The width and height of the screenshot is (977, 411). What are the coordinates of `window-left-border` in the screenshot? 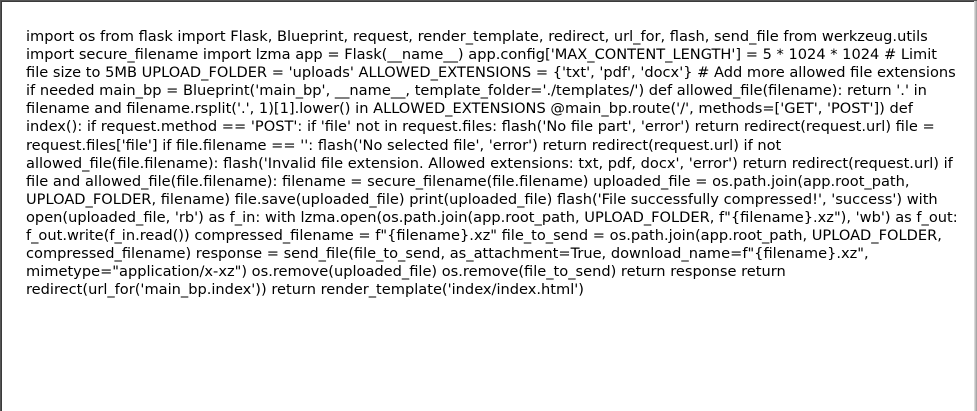 It's located at (1, 206).